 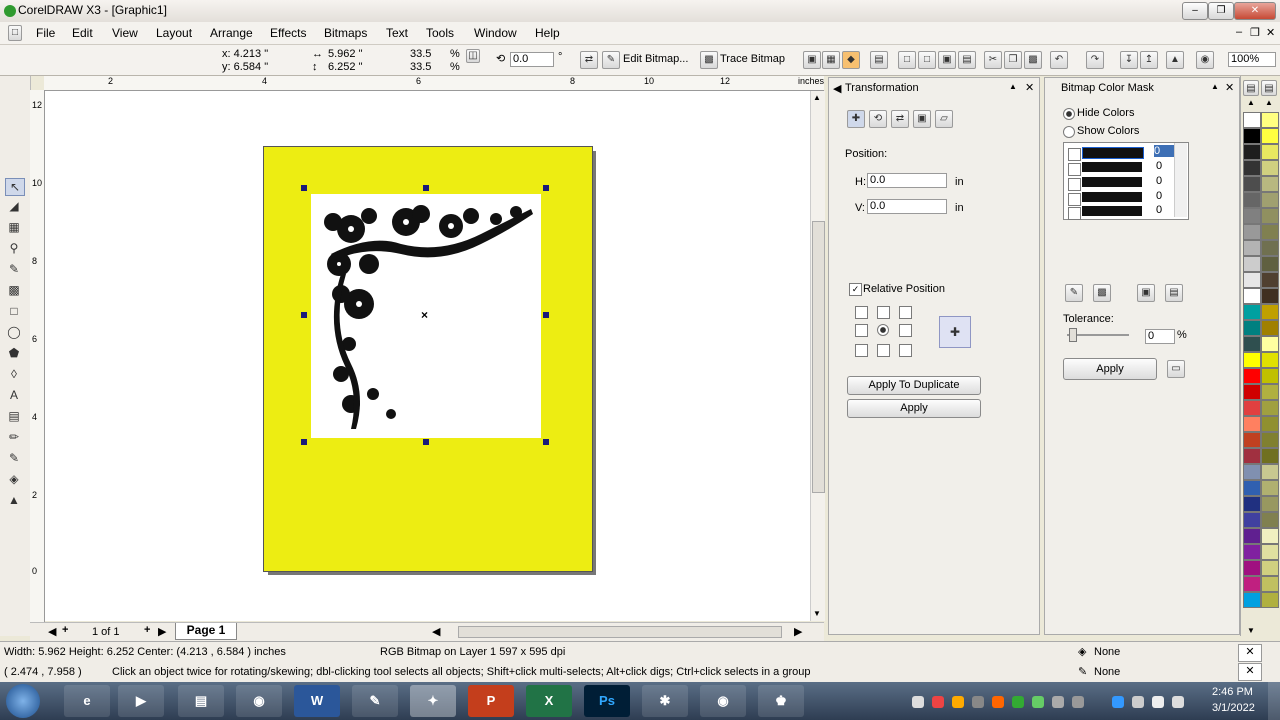 I want to click on show-colors-radio, so click(x=1069, y=132).